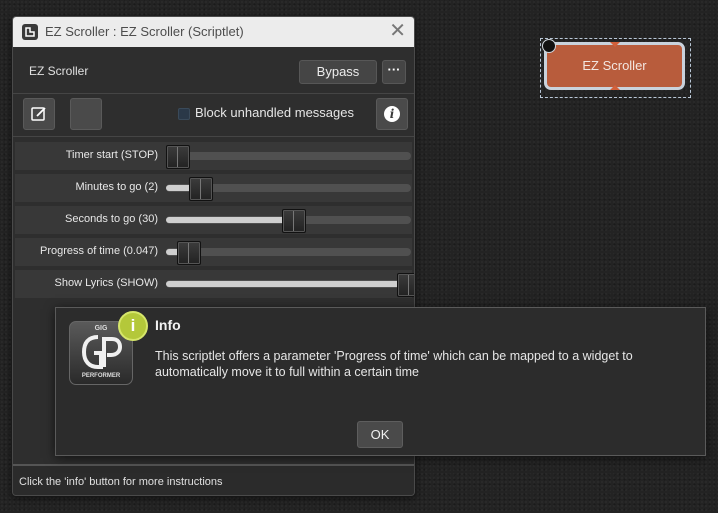 The height and width of the screenshot is (513, 718). I want to click on window-titlebar: EZ Scroller : EZ Scroller (Scriptlet) ✕, so click(213, 32).